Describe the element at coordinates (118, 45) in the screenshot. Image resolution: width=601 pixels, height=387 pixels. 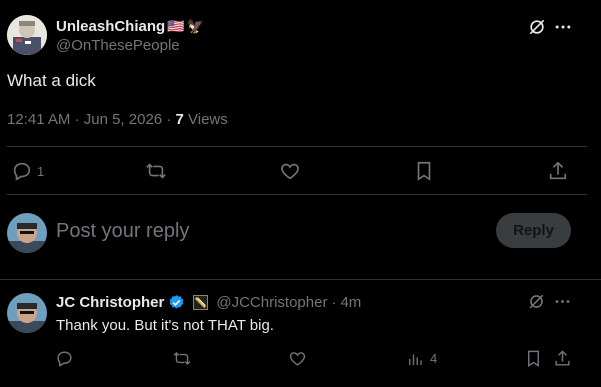
I see `author-handle: @OnThesePeople` at that location.